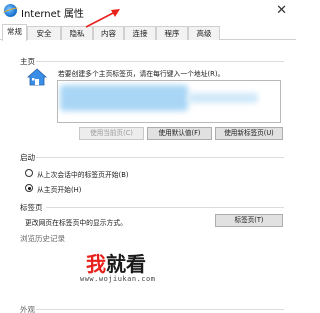  What do you see at coordinates (37, 77) in the screenshot?
I see `house-icon` at bounding box center [37, 77].